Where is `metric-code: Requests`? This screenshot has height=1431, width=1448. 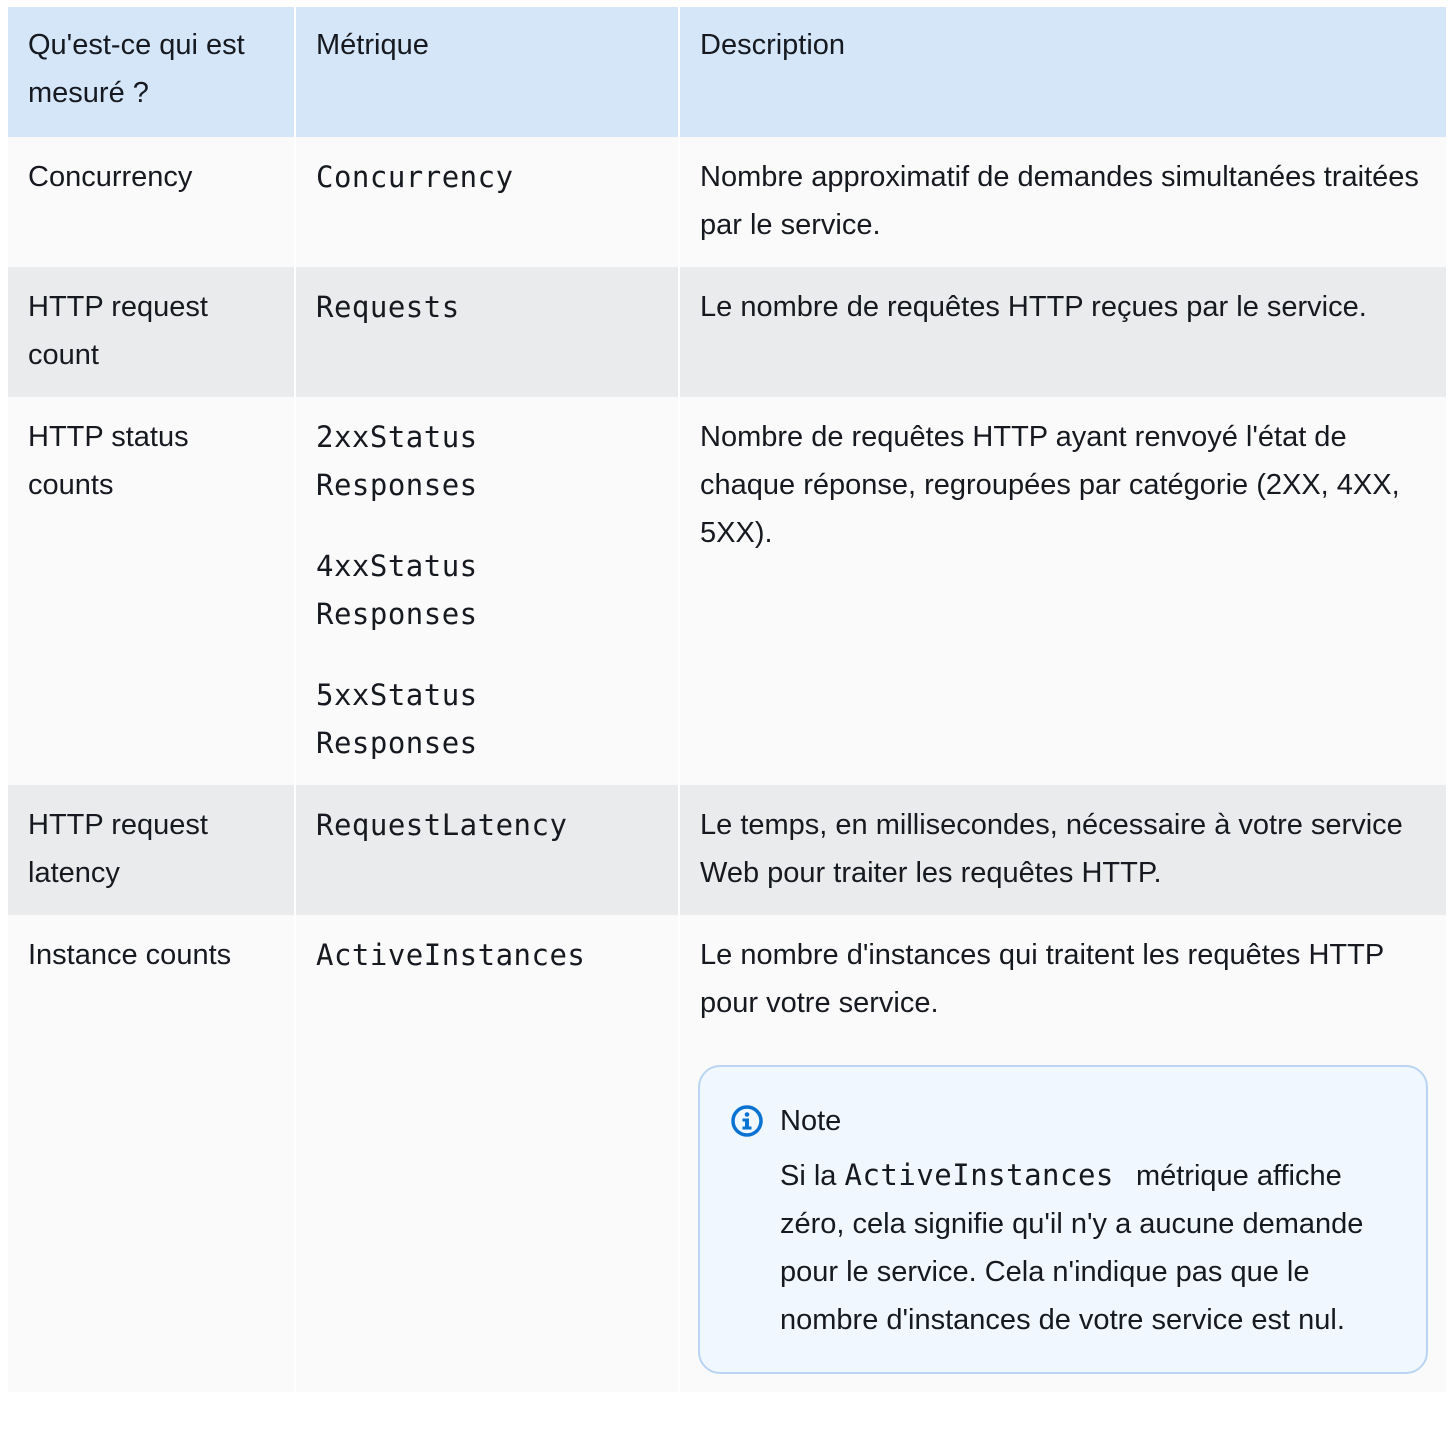
metric-code: Requests is located at coordinates (388, 307).